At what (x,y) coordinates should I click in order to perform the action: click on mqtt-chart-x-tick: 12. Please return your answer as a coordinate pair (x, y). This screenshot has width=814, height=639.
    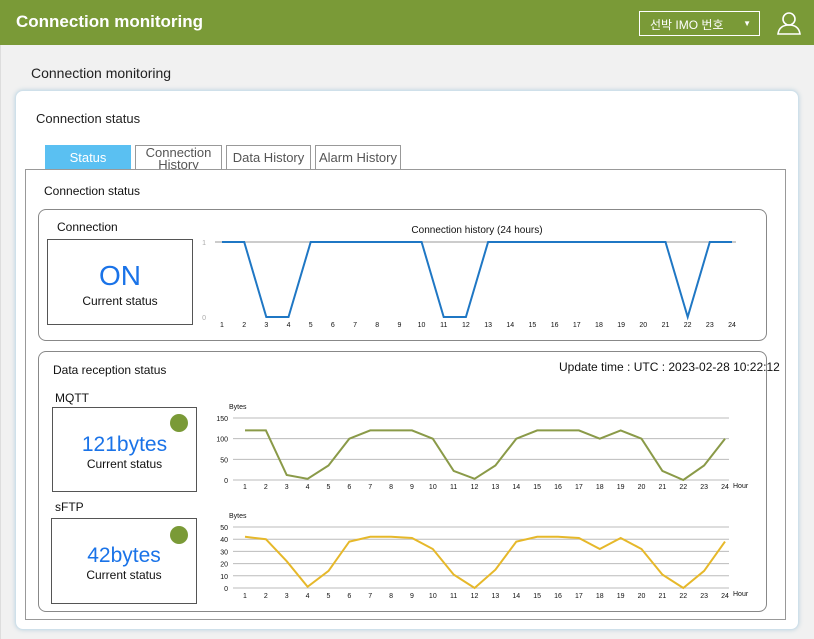
    Looking at the image, I should click on (475, 487).